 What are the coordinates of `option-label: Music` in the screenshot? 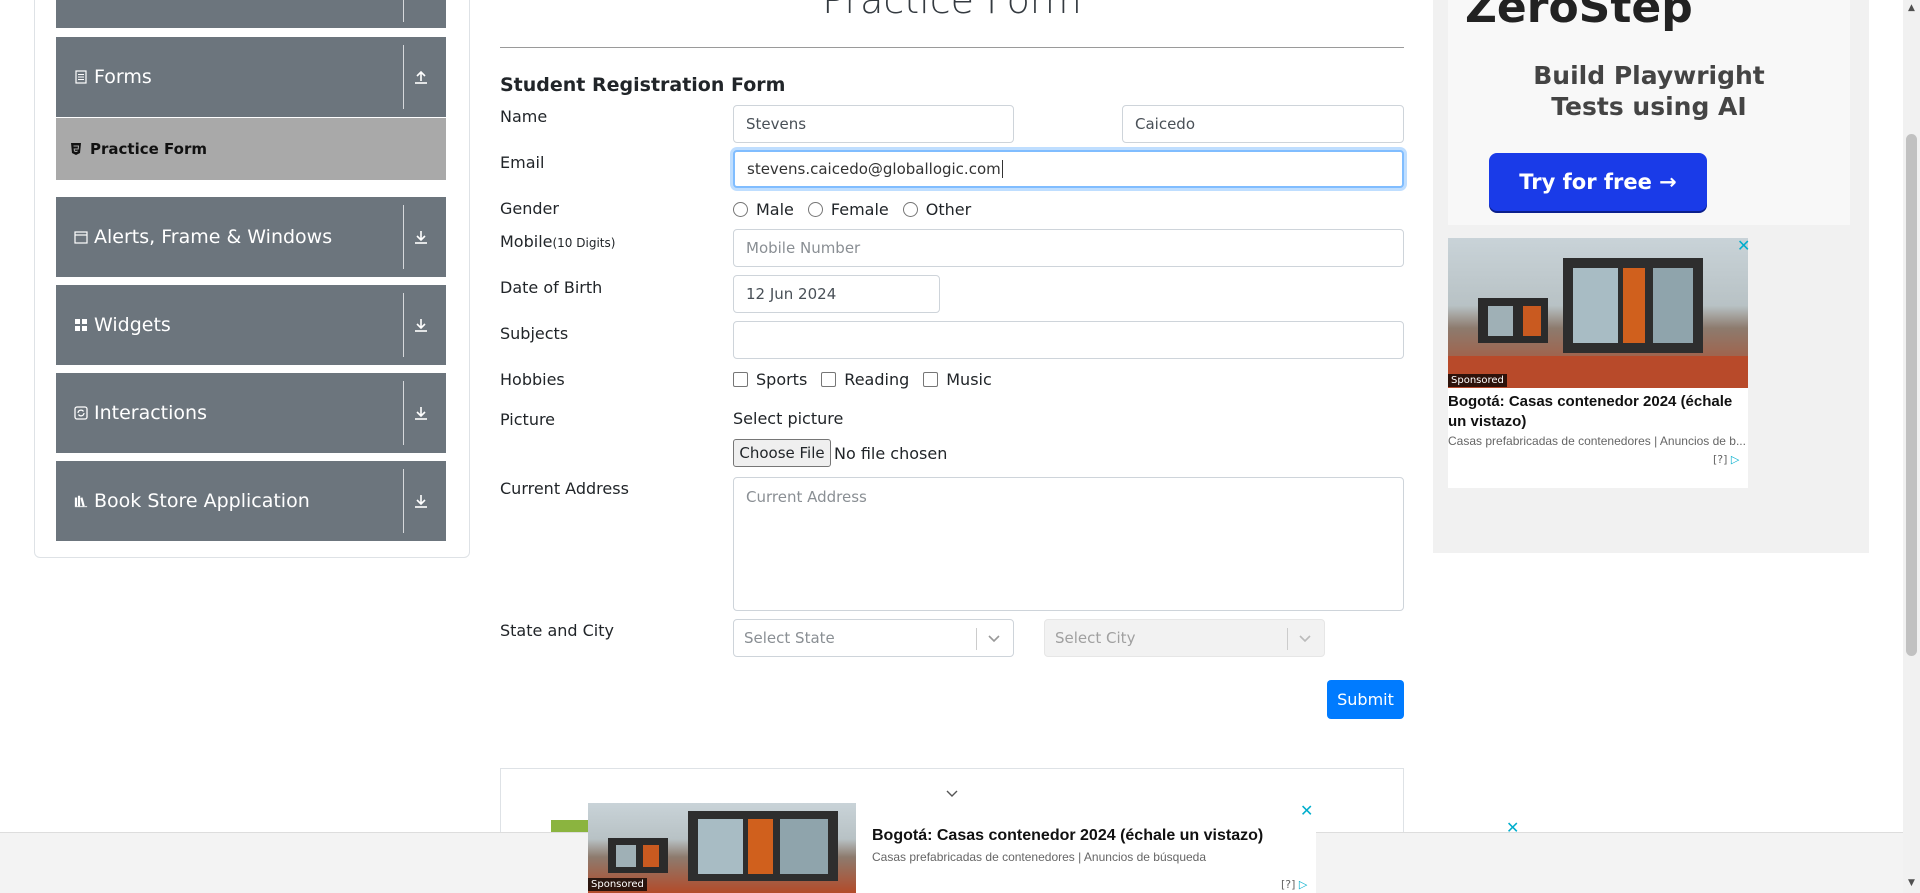 It's located at (969, 379).